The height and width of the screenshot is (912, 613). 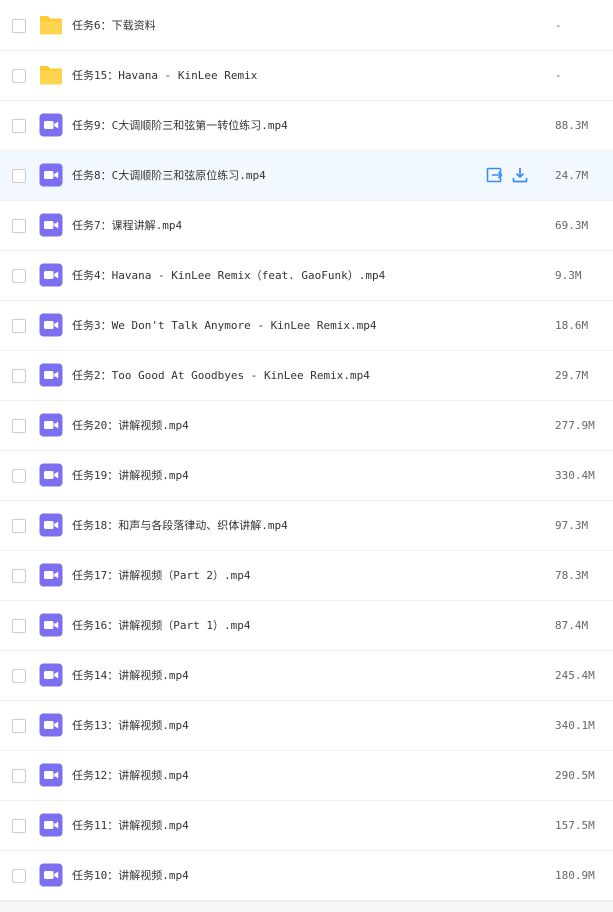 I want to click on file-row: 任务20：讲解视频.mp4 277.9M, so click(x=306, y=426).